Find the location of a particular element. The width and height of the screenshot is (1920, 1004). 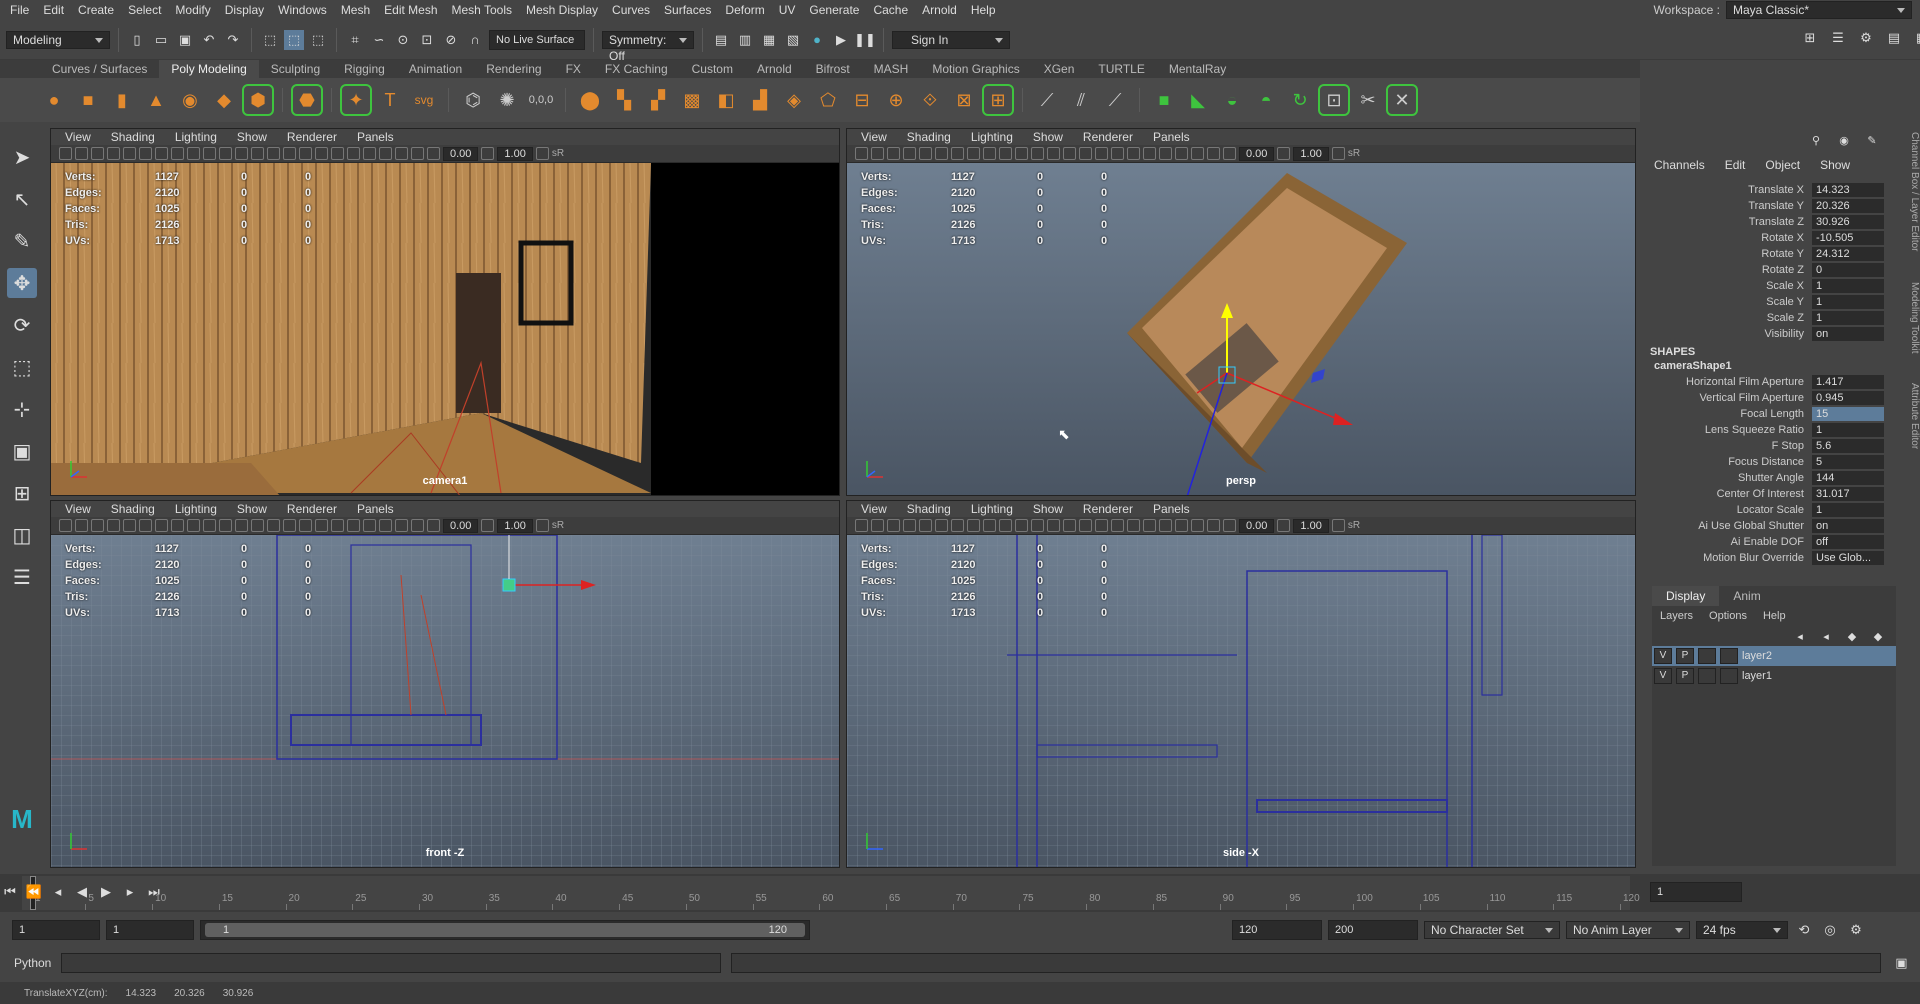

uv-sew-icon: ✕ is located at coordinates (1402, 100).